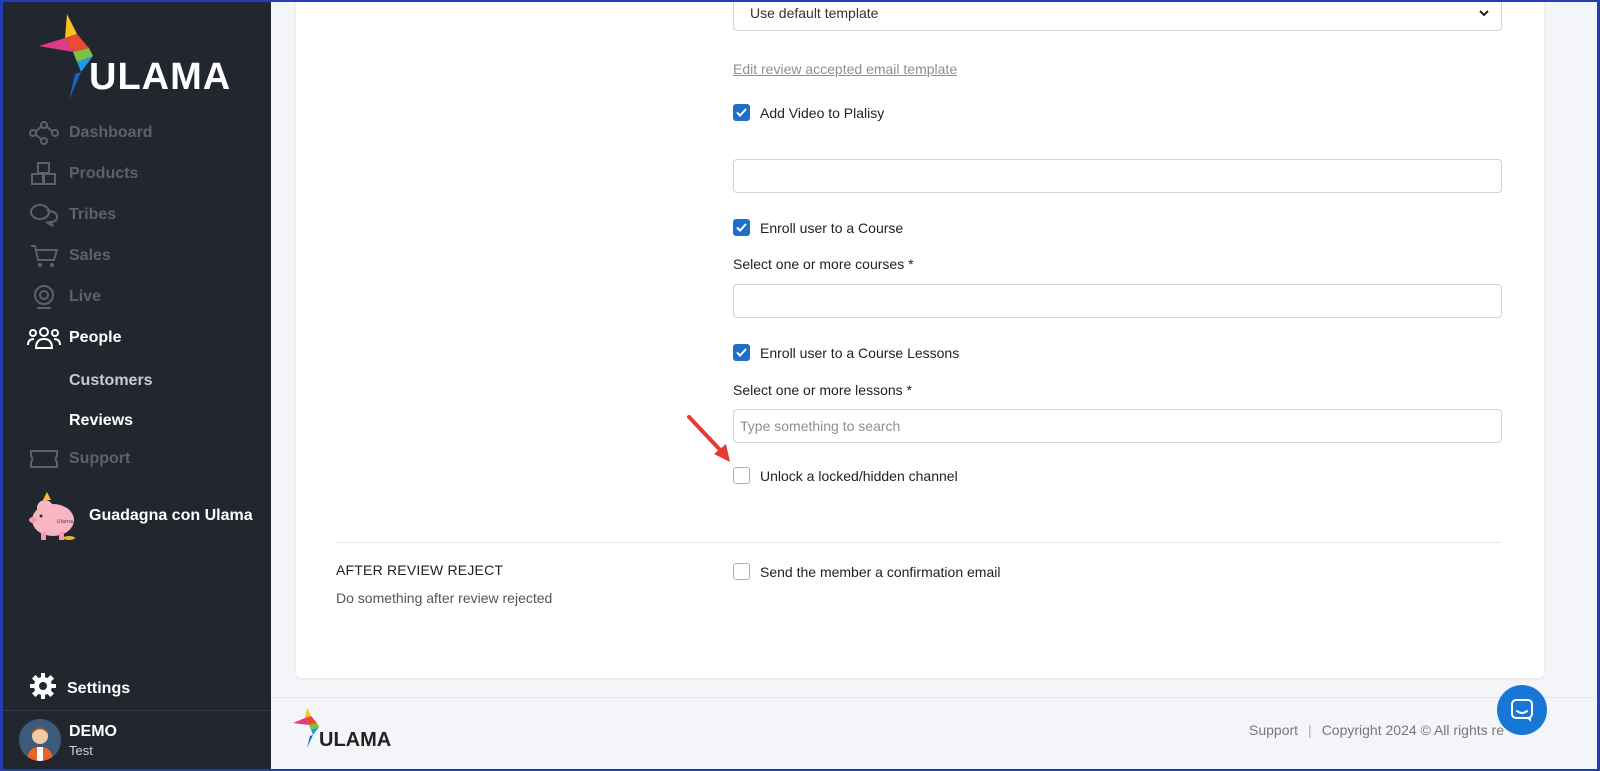 The height and width of the screenshot is (771, 1600). I want to click on send-confirmation-label: Send the member a confirmation email, so click(880, 571).